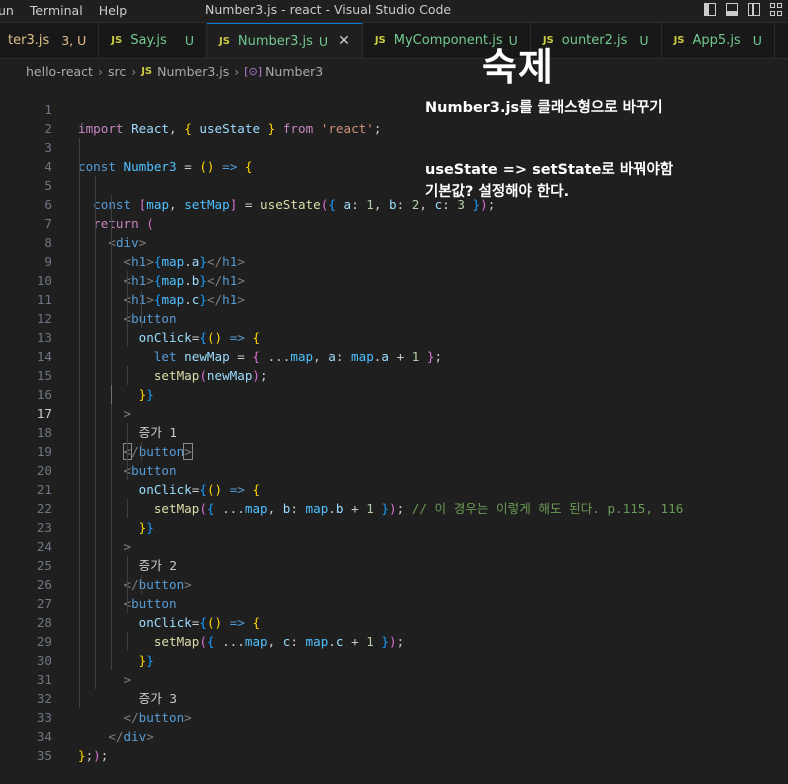  I want to click on code-line: 34 };, so click(394, 735).